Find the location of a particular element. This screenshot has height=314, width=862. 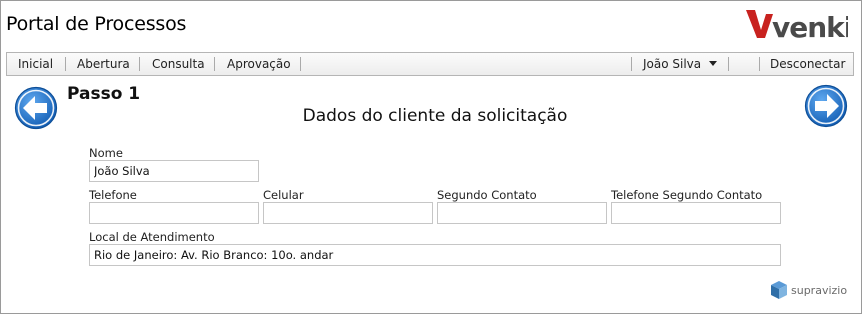

next-arrow-icon is located at coordinates (826, 106).